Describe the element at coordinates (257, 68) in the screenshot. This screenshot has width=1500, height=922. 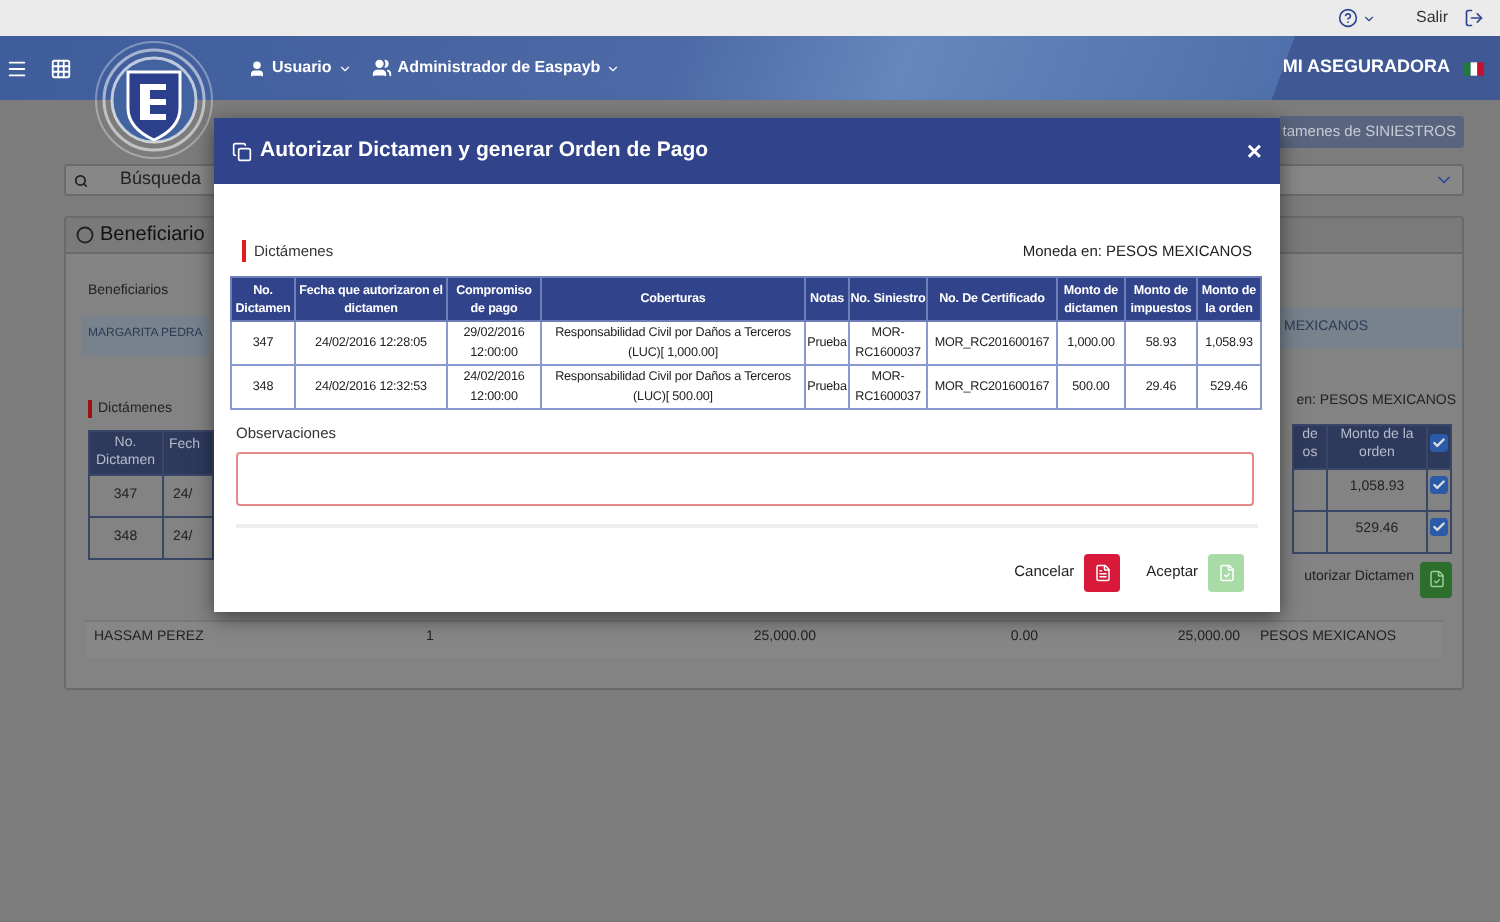
I see `user-icon` at that location.